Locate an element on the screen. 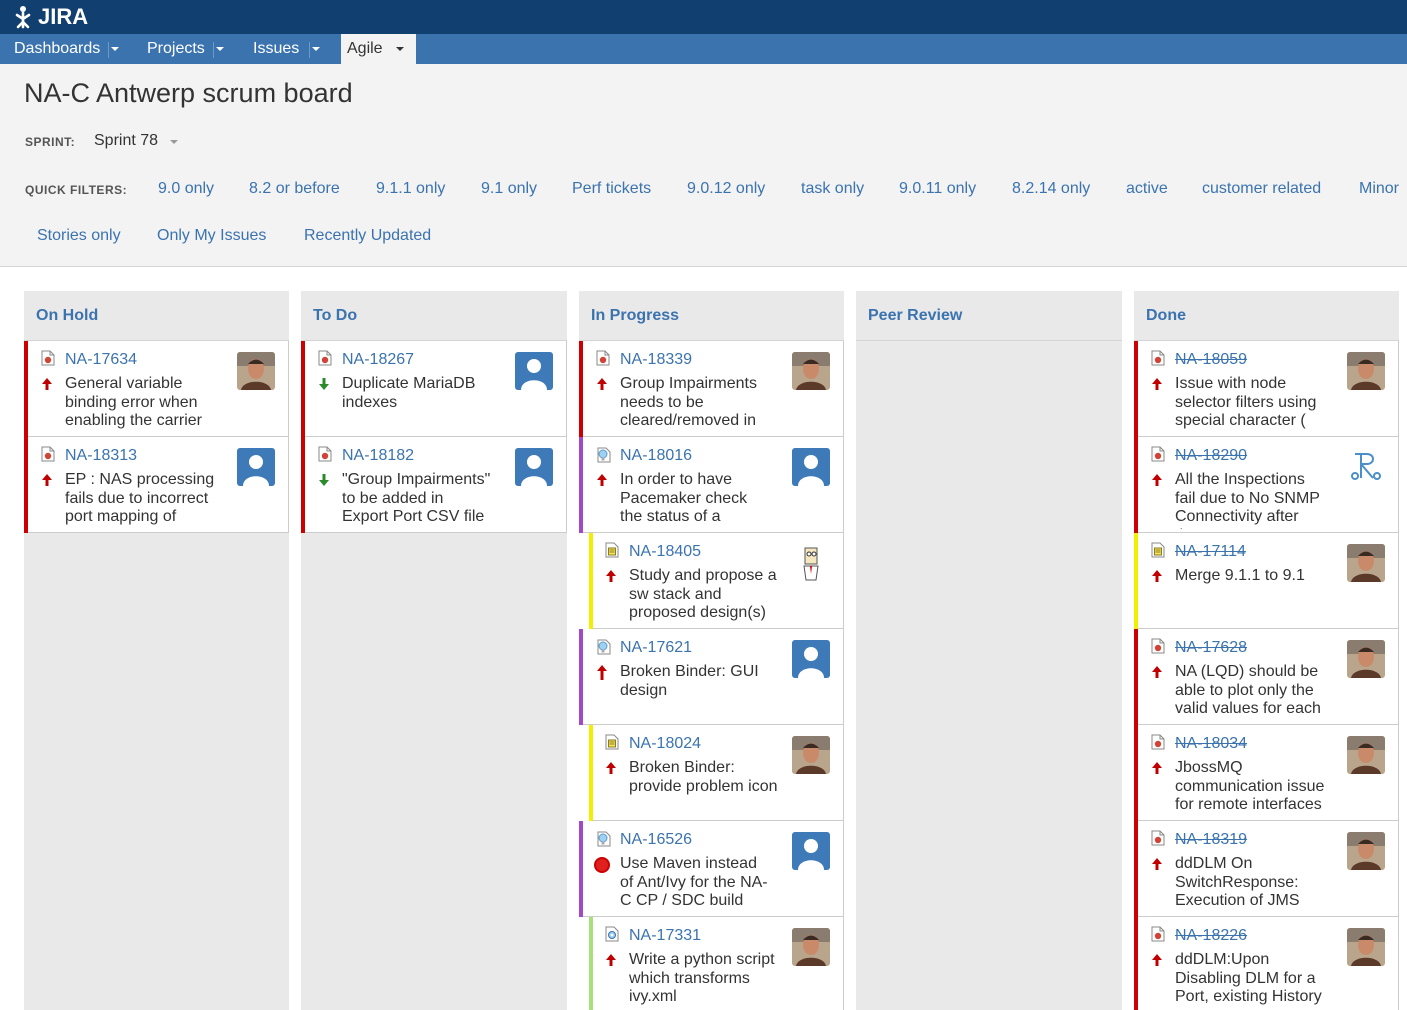  issue-key-link: NA-18034 is located at coordinates (1211, 744).